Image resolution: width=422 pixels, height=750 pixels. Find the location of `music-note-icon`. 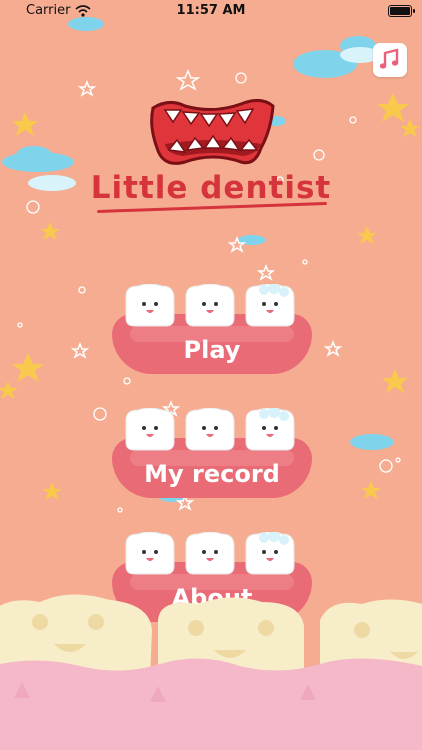

music-note-icon is located at coordinates (389, 58).